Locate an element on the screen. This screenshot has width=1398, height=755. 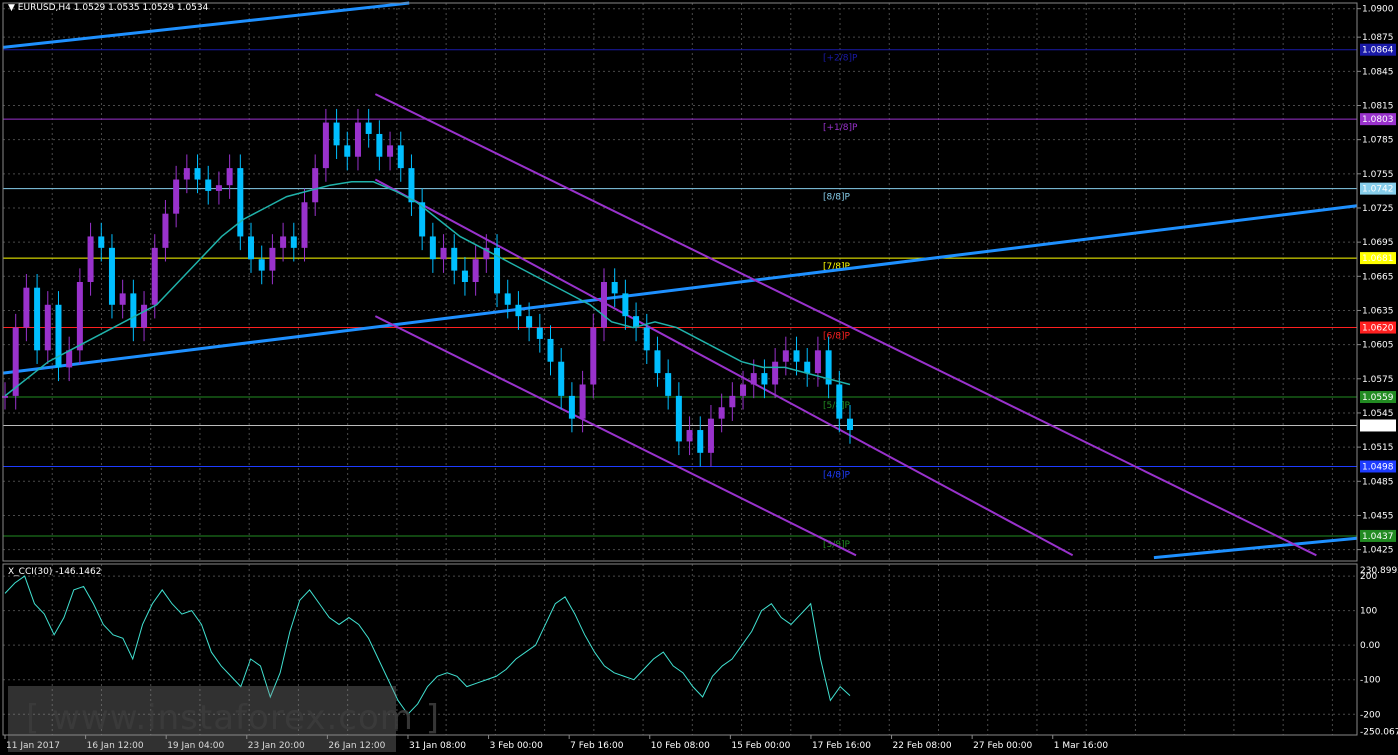
x-tick-label: 3 Feb 00:00 is located at coordinates (517, 746).